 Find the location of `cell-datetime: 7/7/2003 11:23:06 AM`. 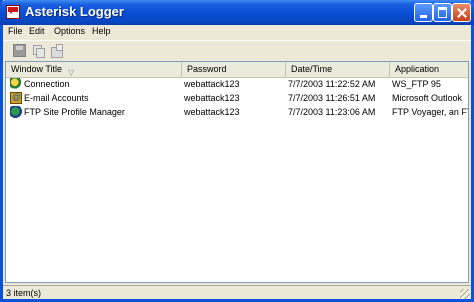

cell-datetime: 7/7/2003 11:23:06 AM is located at coordinates (332, 112).